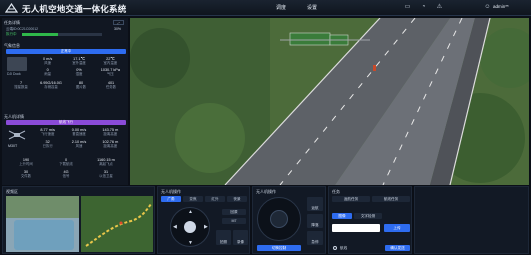  What do you see at coordinates (234, 221) in the screenshot?
I see `m7-button: M7` at bounding box center [234, 221].